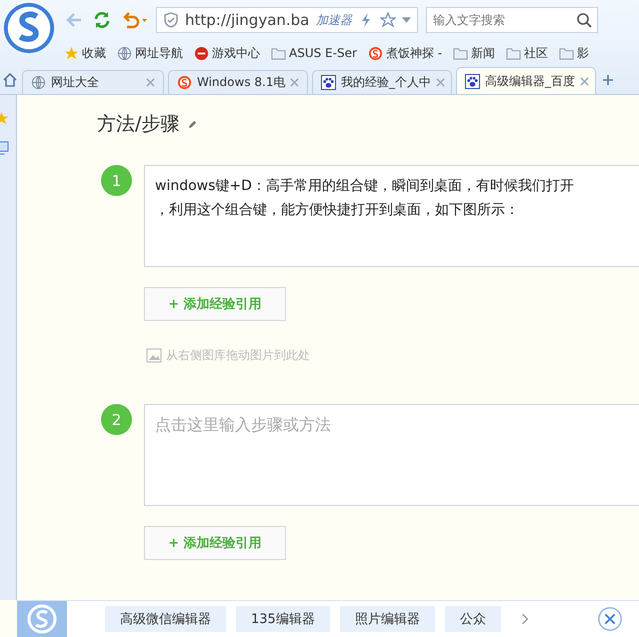 This screenshot has width=639, height=637. Describe the element at coordinates (283, 619) in the screenshot. I see `editor-link: 135编辑器` at that location.